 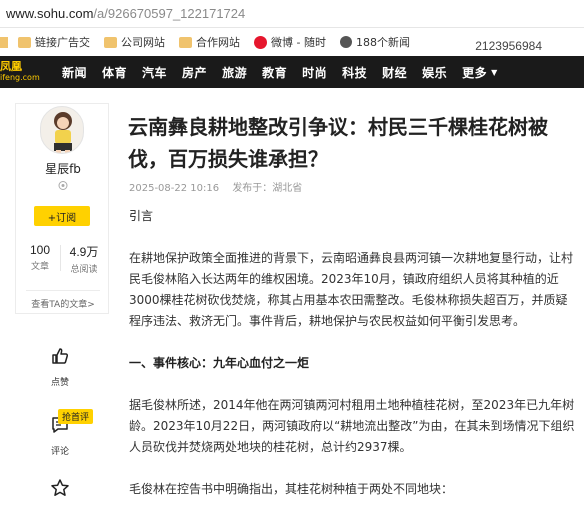 I want to click on bookmark-item: 188个新闻, so click(x=374, y=42).